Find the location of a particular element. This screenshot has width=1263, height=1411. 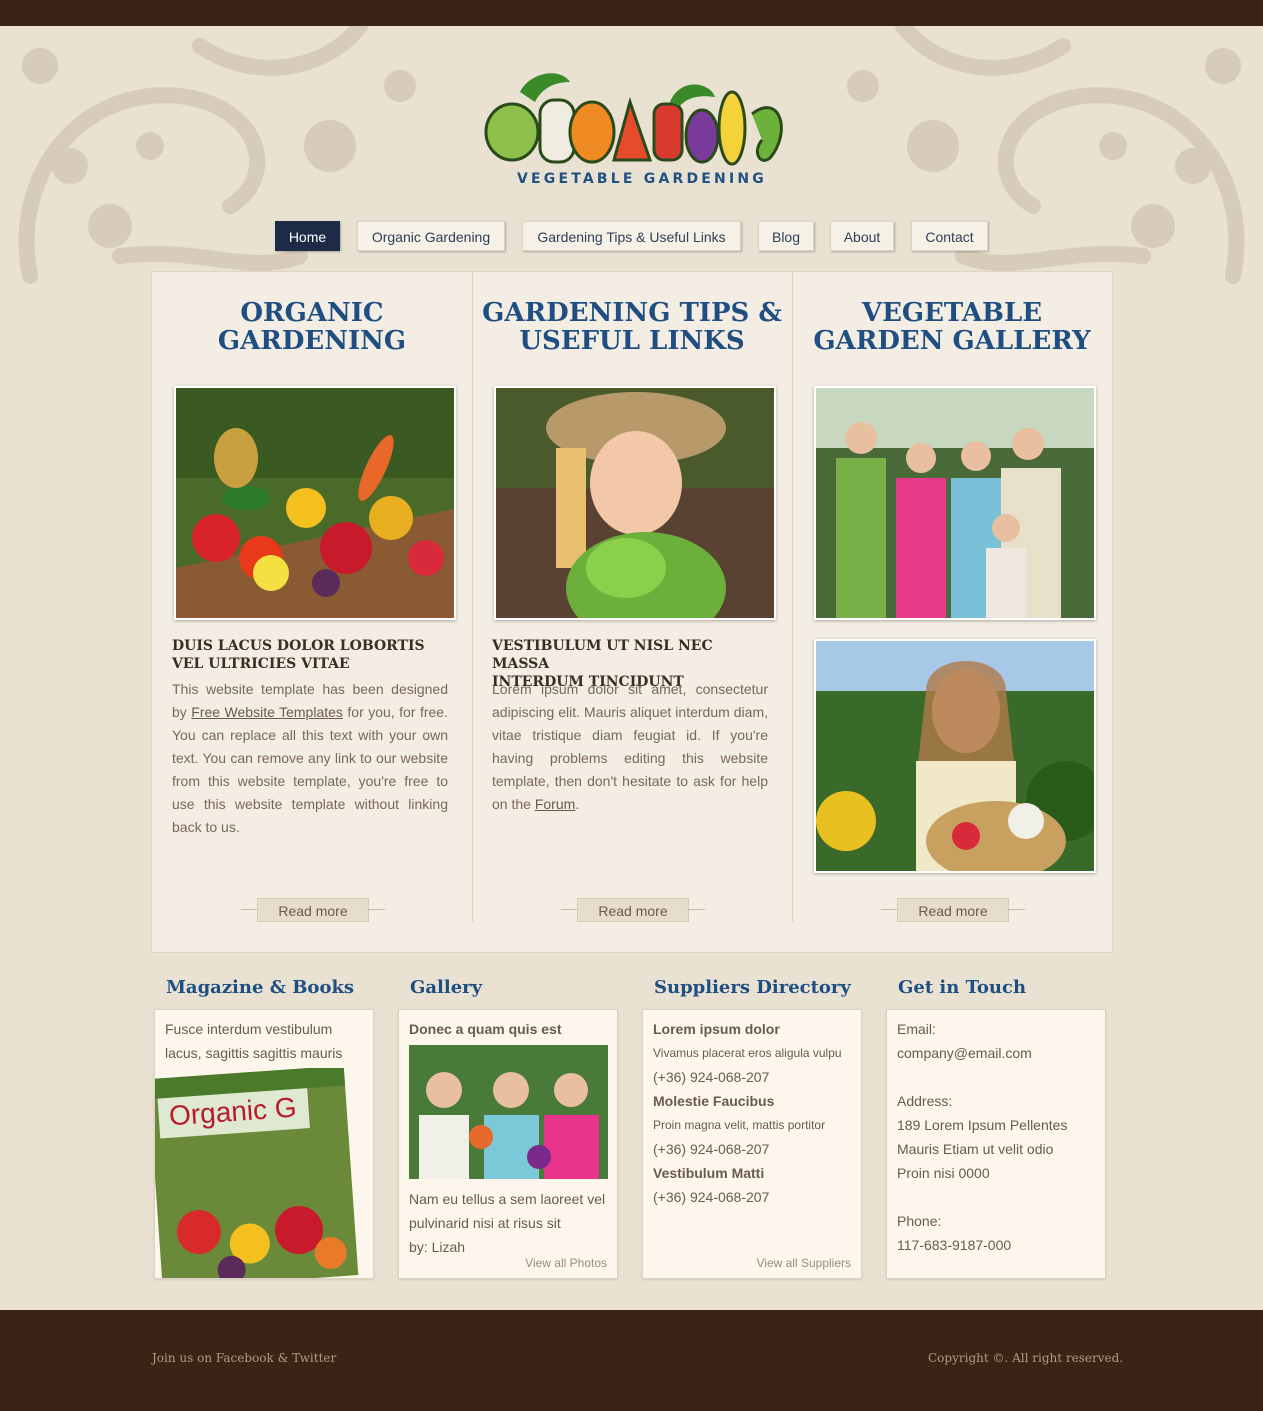

nav-home: Home is located at coordinates (307, 236).